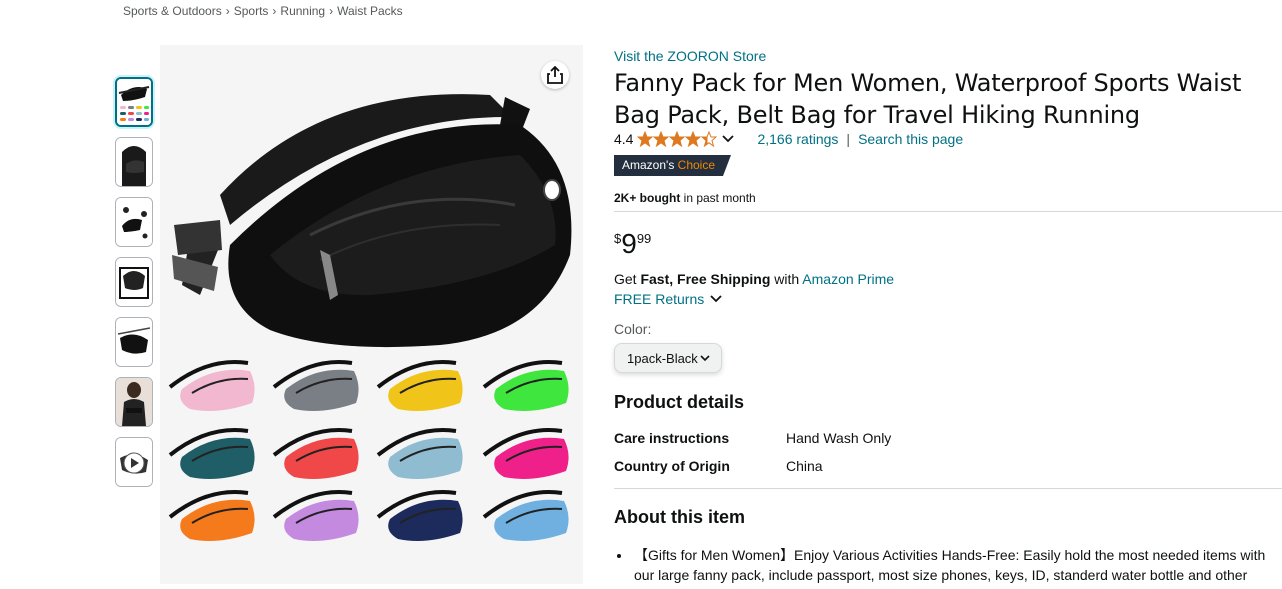  I want to click on color-dropdown: 1pack-Black, so click(668, 358).